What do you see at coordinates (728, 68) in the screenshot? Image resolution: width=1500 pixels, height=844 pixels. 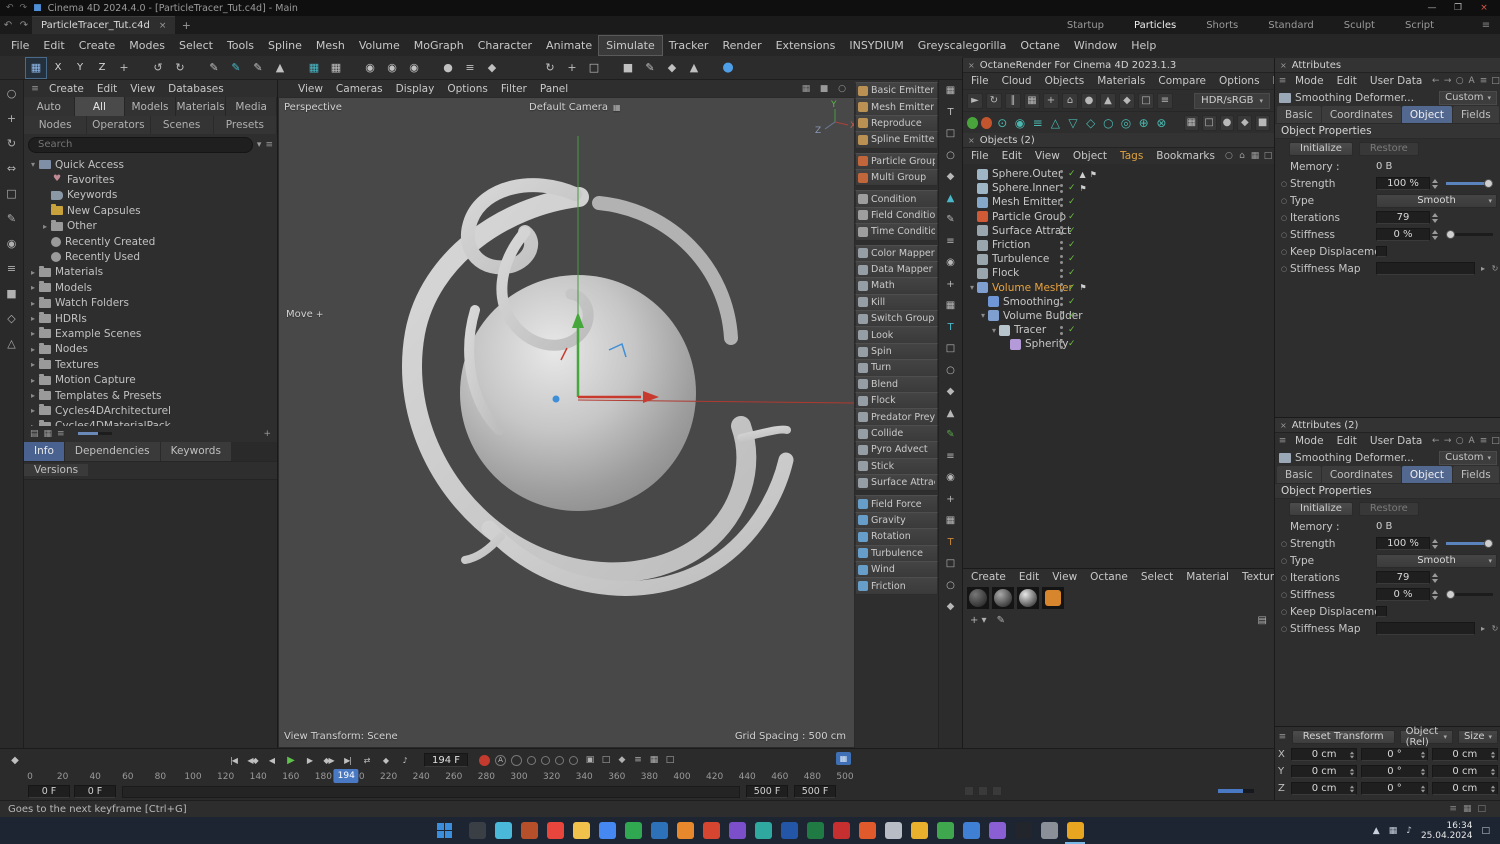 I see `octane-live-viewer-icon: ●` at bounding box center [728, 68].